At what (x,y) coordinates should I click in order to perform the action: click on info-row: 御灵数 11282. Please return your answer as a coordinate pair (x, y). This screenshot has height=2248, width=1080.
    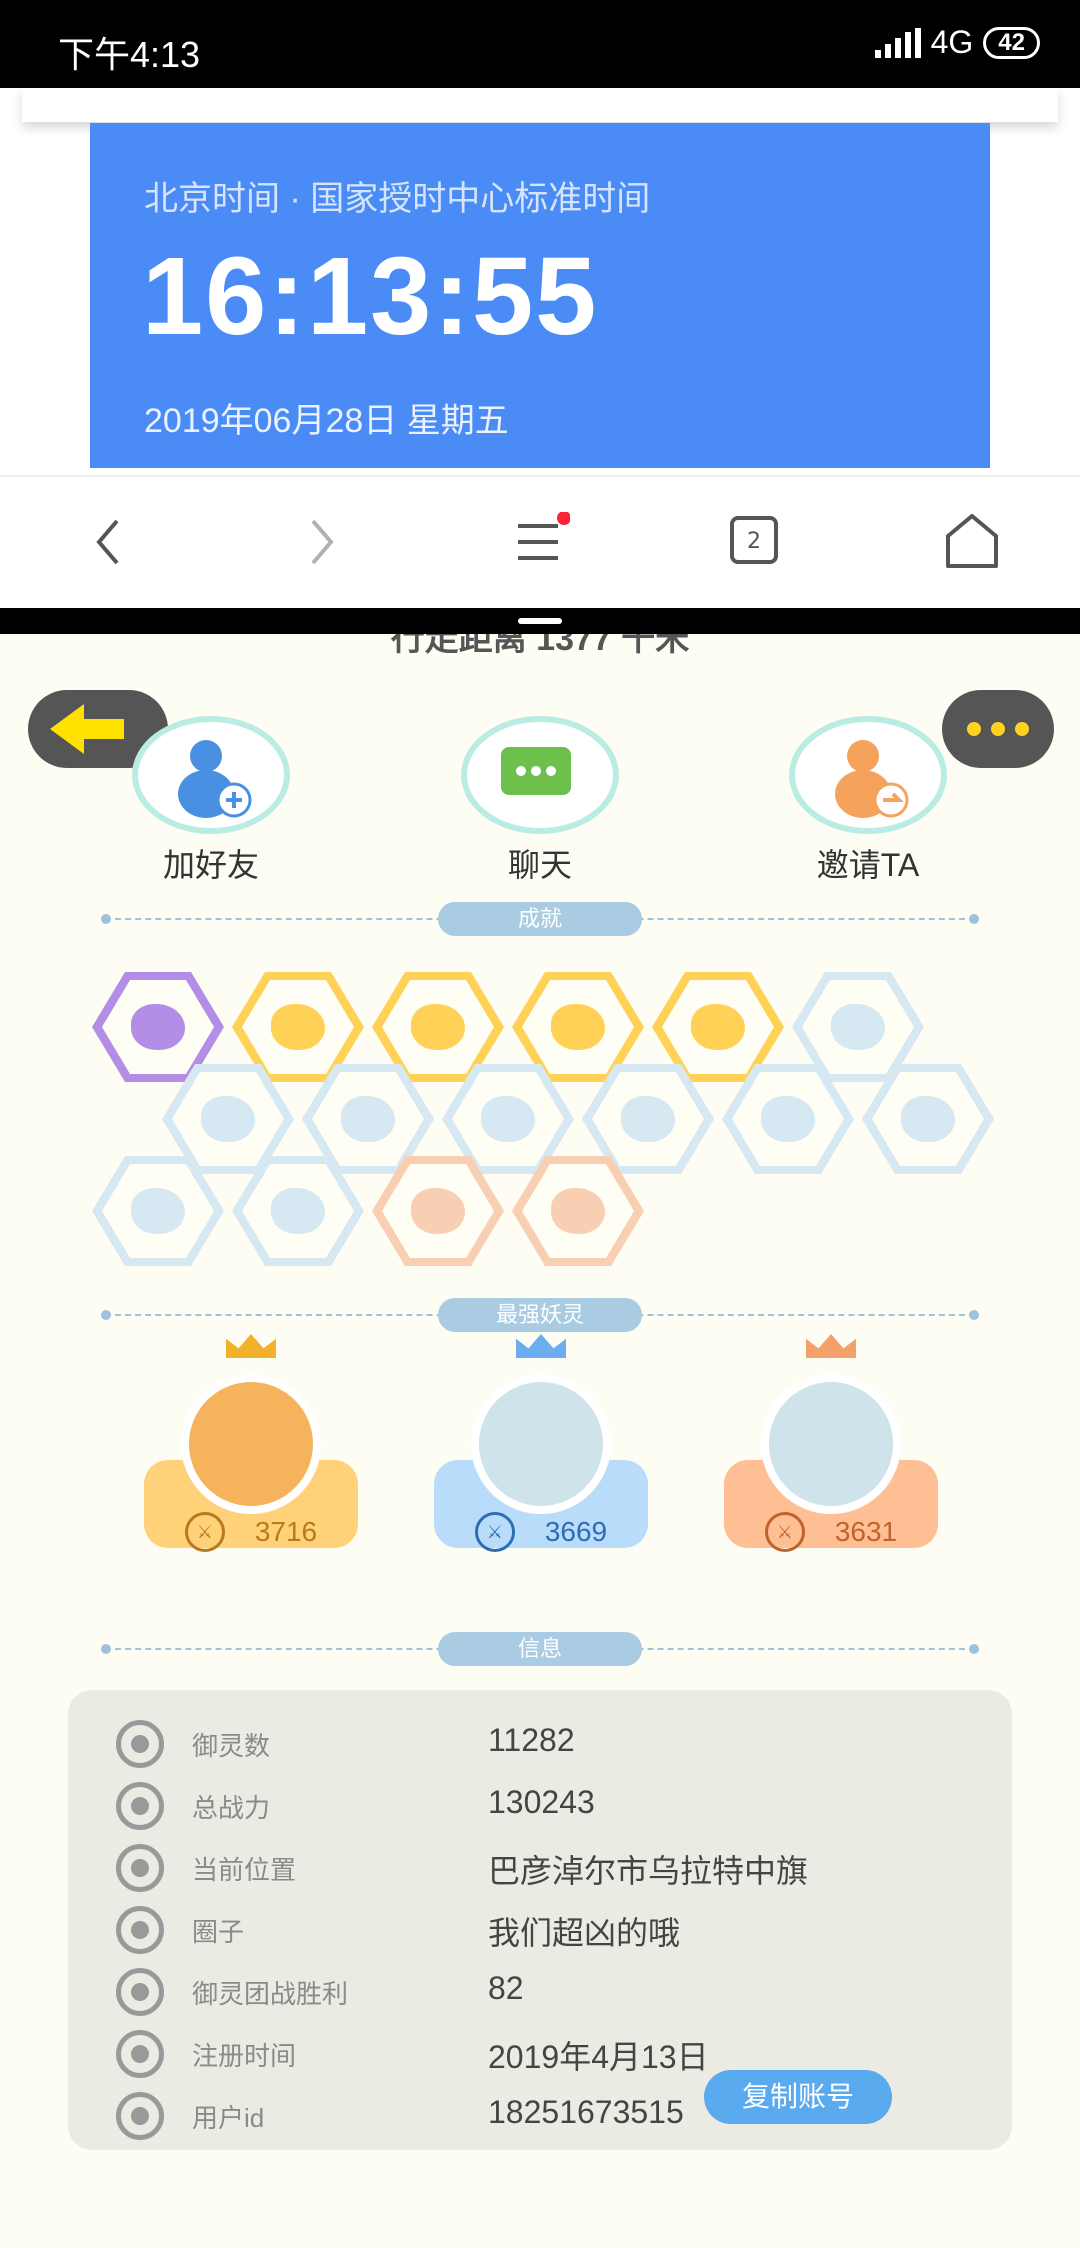
    Looking at the image, I should click on (540, 1743).